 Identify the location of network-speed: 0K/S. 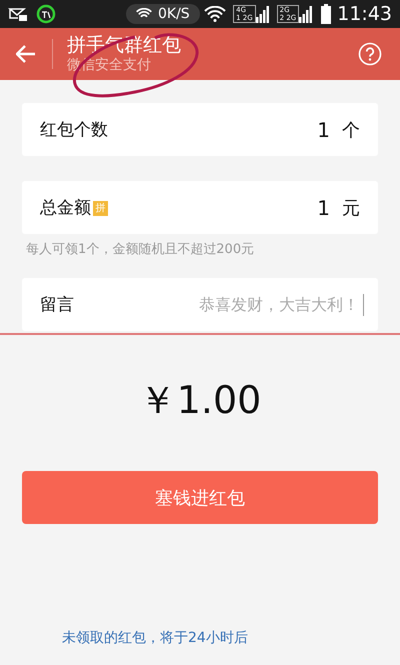
(163, 14).